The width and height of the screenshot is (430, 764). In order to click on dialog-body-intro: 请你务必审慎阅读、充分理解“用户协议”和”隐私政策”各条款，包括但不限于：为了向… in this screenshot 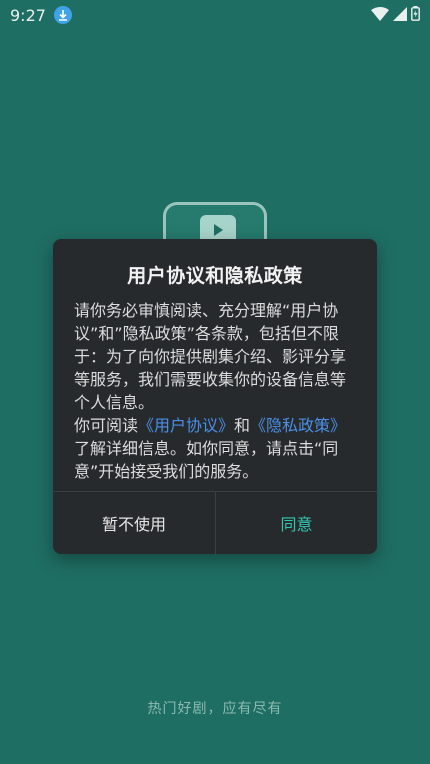, I will do `click(210, 356)`.